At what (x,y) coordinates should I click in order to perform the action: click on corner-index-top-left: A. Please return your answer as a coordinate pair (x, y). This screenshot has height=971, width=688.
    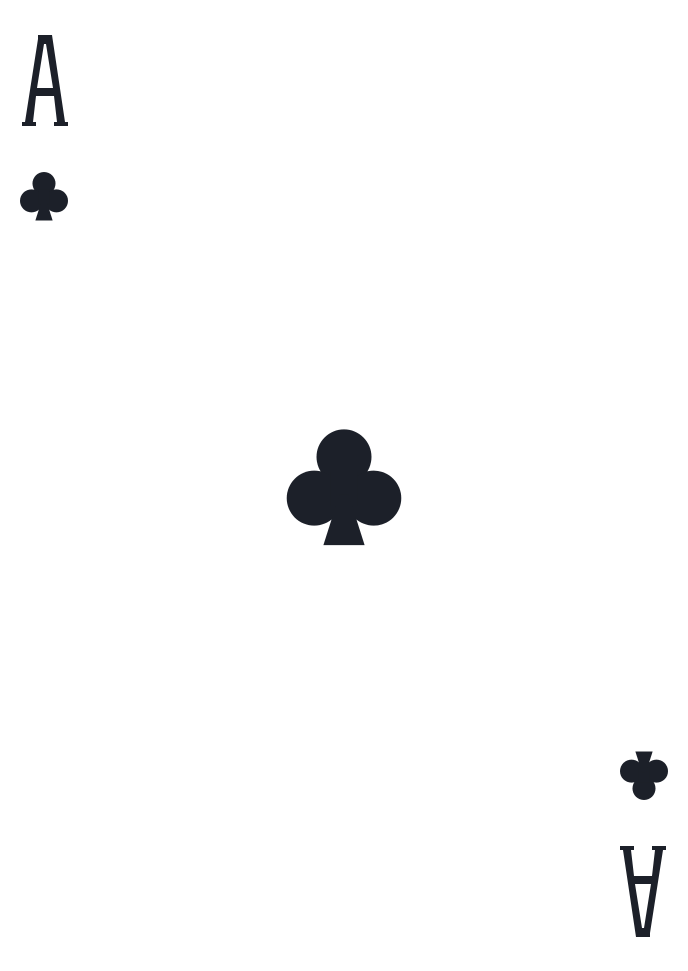
    Looking at the image, I should click on (44, 130).